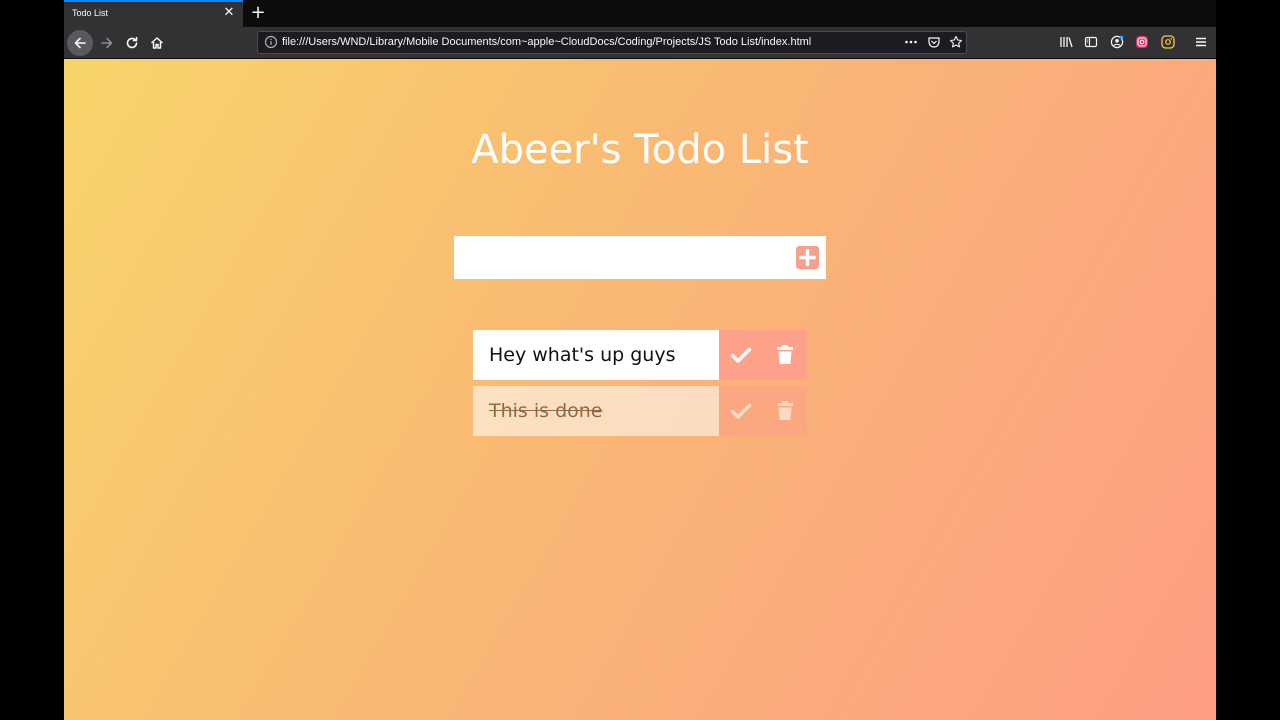 This screenshot has width=1280, height=720. What do you see at coordinates (258, 13) in the screenshot?
I see `new-tab-button: +` at bounding box center [258, 13].